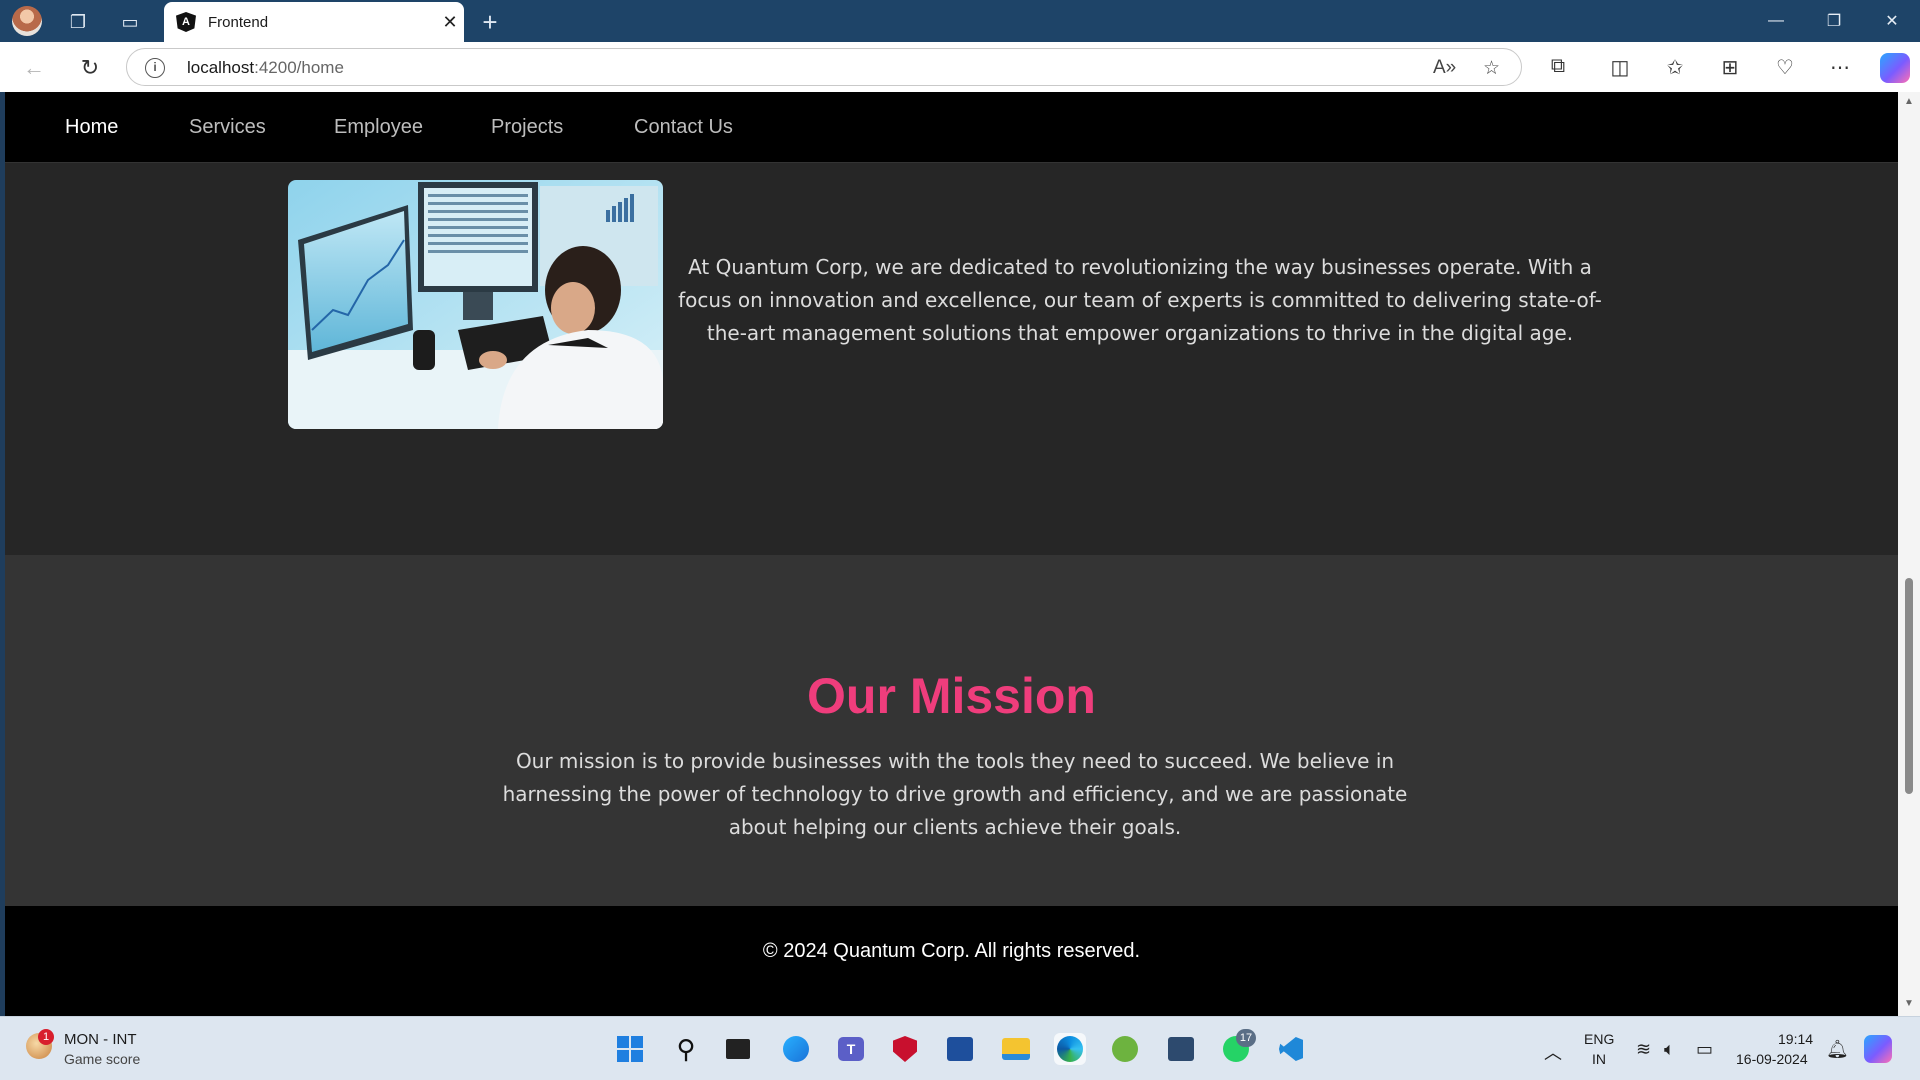  What do you see at coordinates (102, 1059) in the screenshot?
I see `widget-subtitle: Game score` at bounding box center [102, 1059].